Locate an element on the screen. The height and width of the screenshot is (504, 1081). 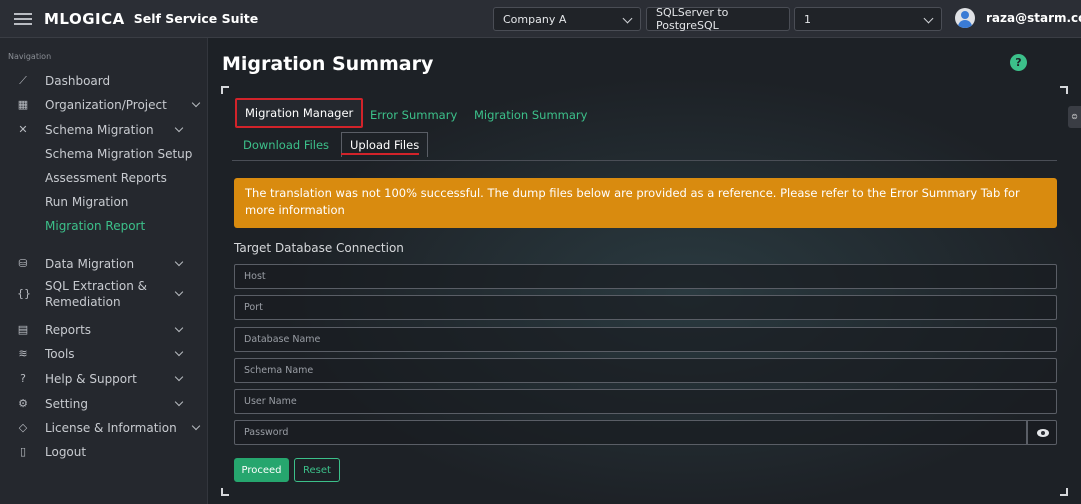
database-name-placeholder: Database Name is located at coordinates (282, 339).